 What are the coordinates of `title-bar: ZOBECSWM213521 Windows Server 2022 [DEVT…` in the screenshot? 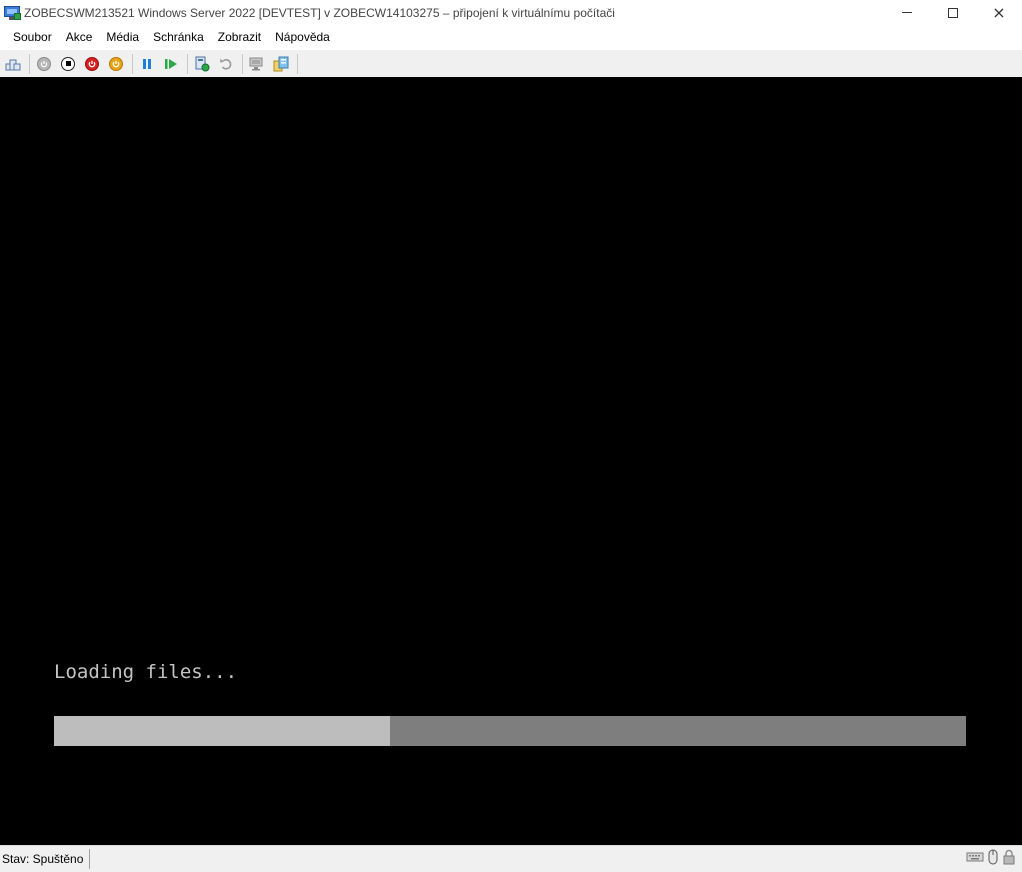 It's located at (511, 12).